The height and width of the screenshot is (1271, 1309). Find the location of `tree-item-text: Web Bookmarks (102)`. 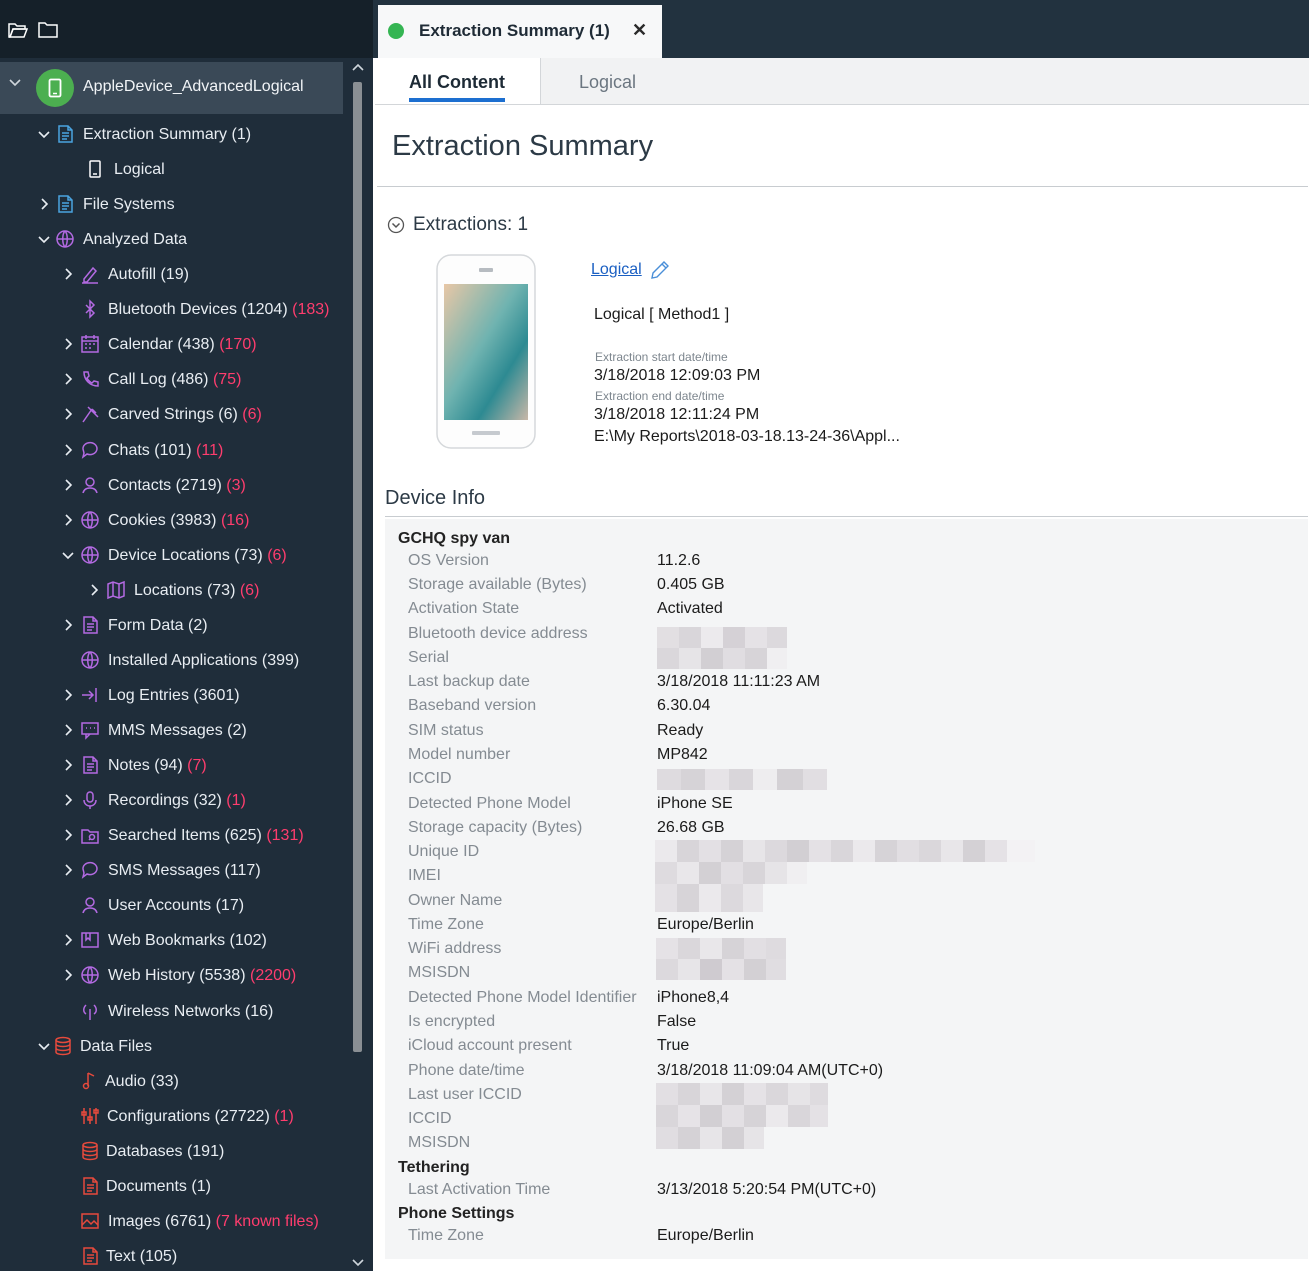

tree-item-text: Web Bookmarks (102) is located at coordinates (187, 941).